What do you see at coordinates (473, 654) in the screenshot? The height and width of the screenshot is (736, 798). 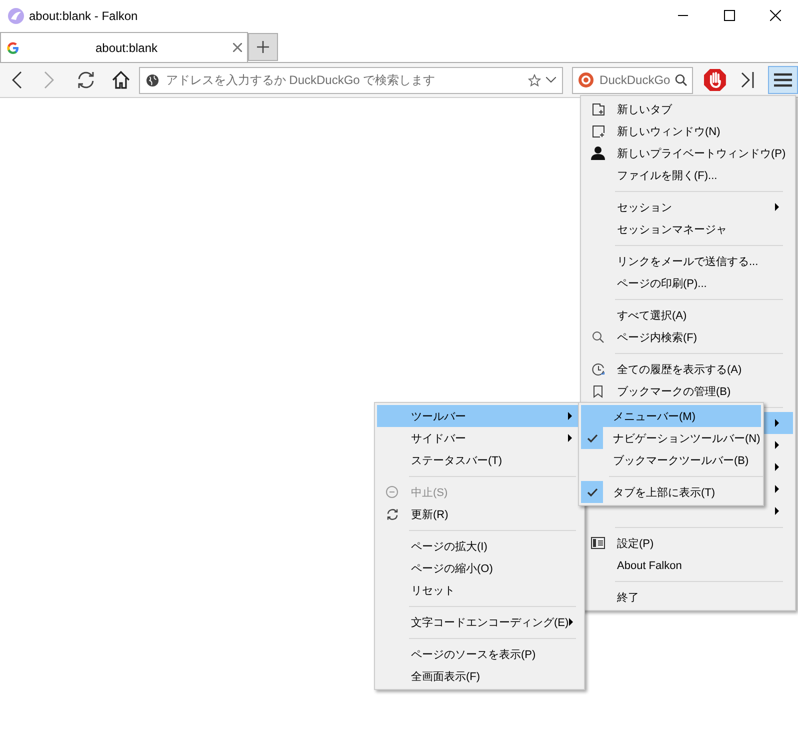 I see `menu-item-label: ページのソースを表示(P)` at bounding box center [473, 654].